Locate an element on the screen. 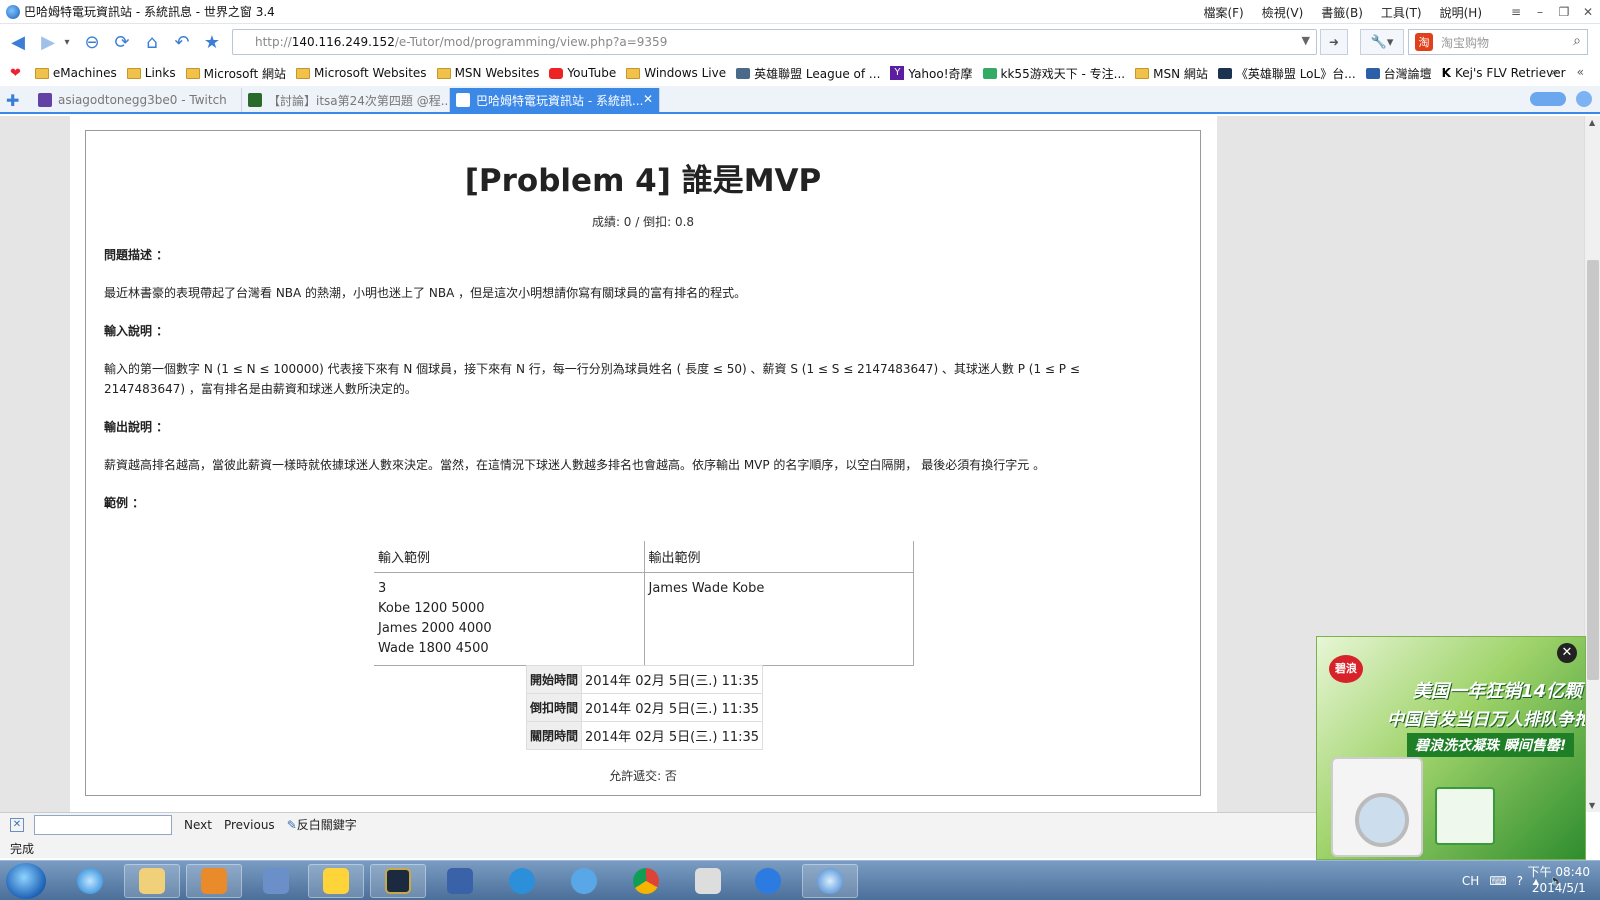 The image size is (1600, 900). new-tab-icon: ✚ is located at coordinates (12, 100).